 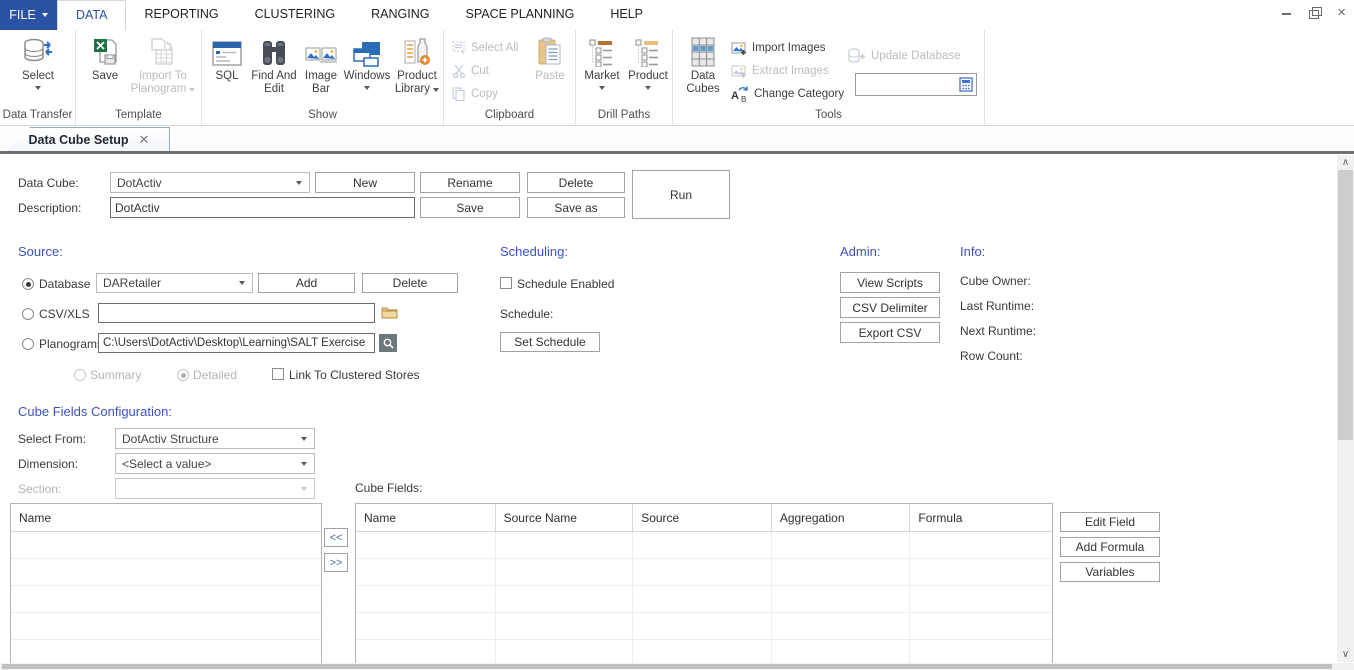 I want to click on minimize-icon, so click(x=1287, y=13).